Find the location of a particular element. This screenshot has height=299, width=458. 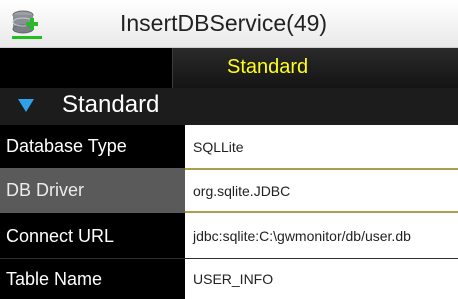

subheader-bar: Standard is located at coordinates (229, 68).